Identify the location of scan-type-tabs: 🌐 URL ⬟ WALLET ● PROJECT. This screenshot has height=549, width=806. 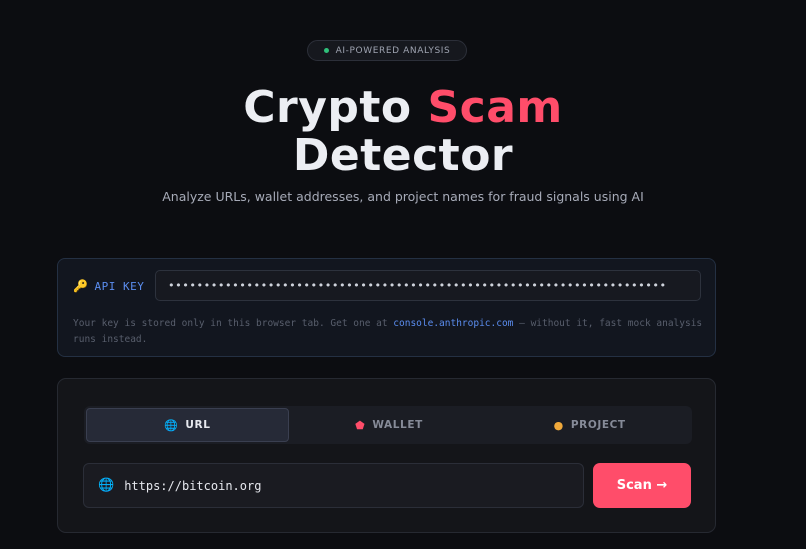
(388, 425).